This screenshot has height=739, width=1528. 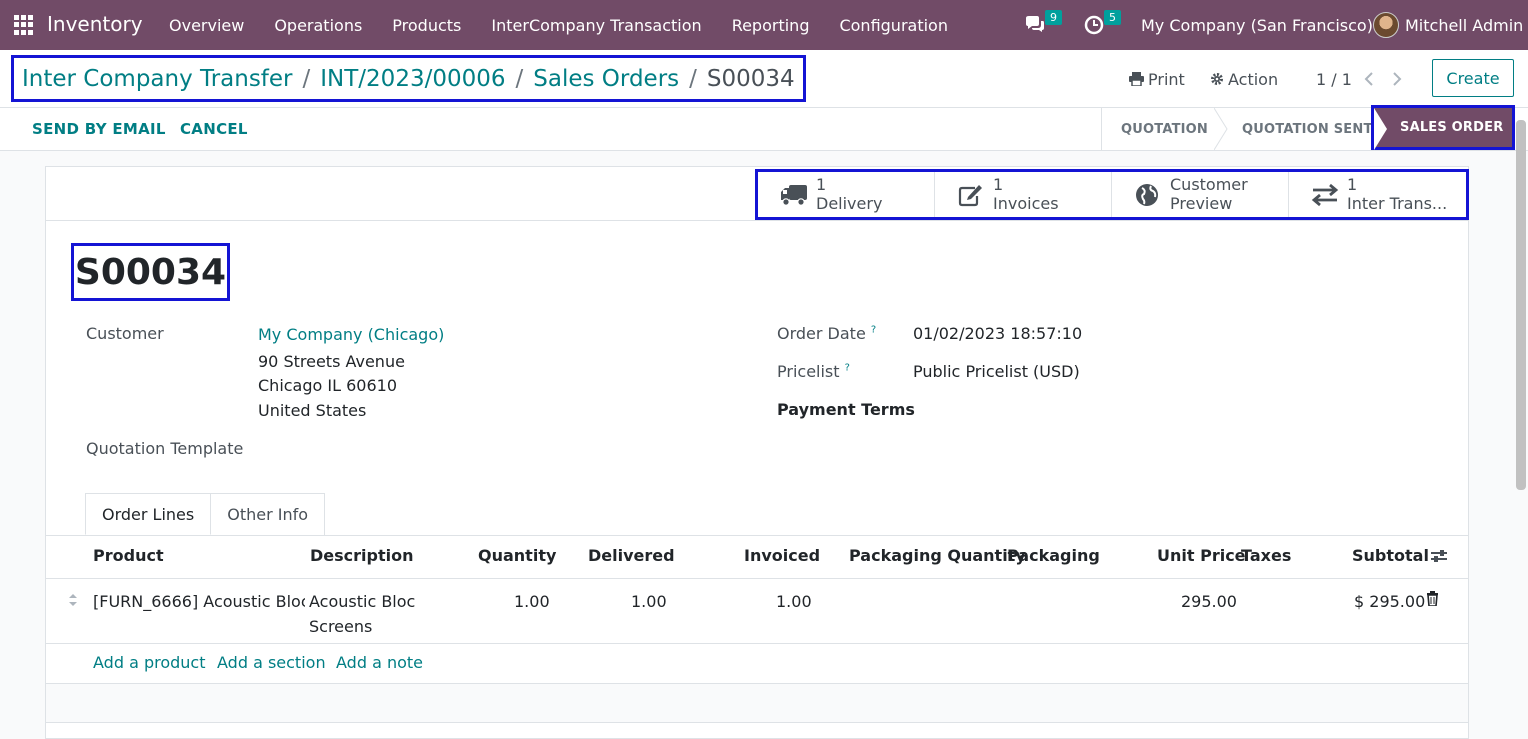 What do you see at coordinates (1307, 129) in the screenshot?
I see `stage-quotation-sent: QUOTATION SENT` at bounding box center [1307, 129].